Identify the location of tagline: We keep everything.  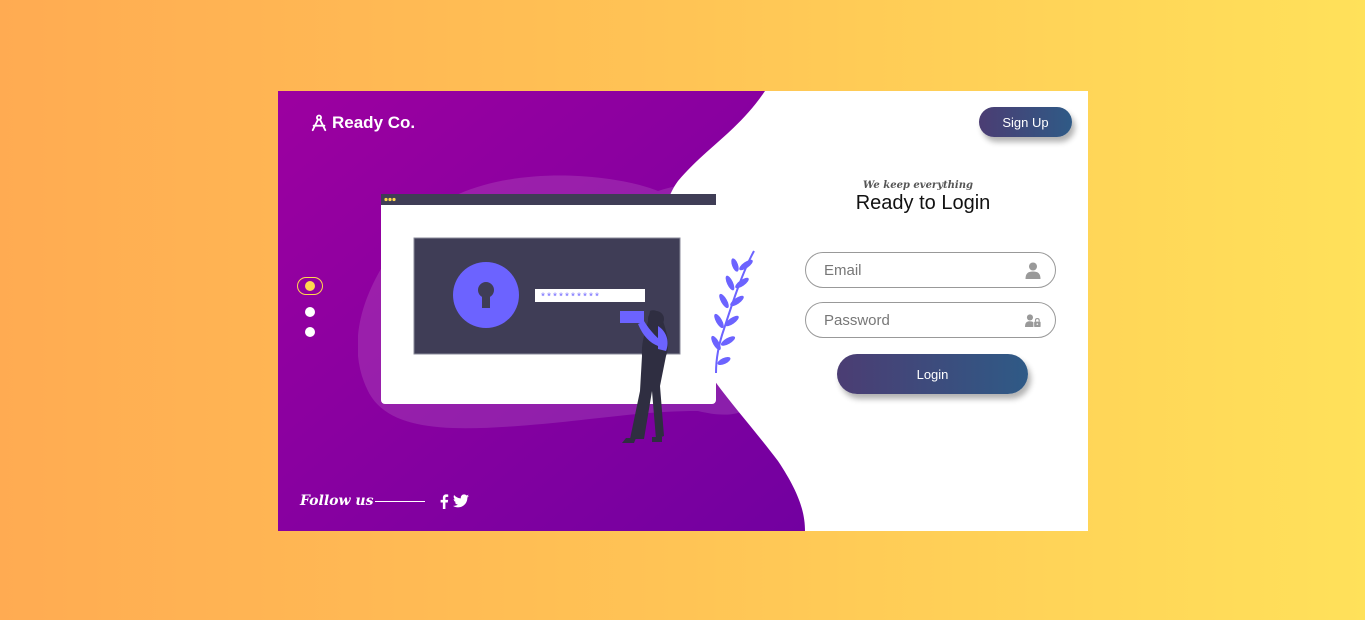
(918, 185).